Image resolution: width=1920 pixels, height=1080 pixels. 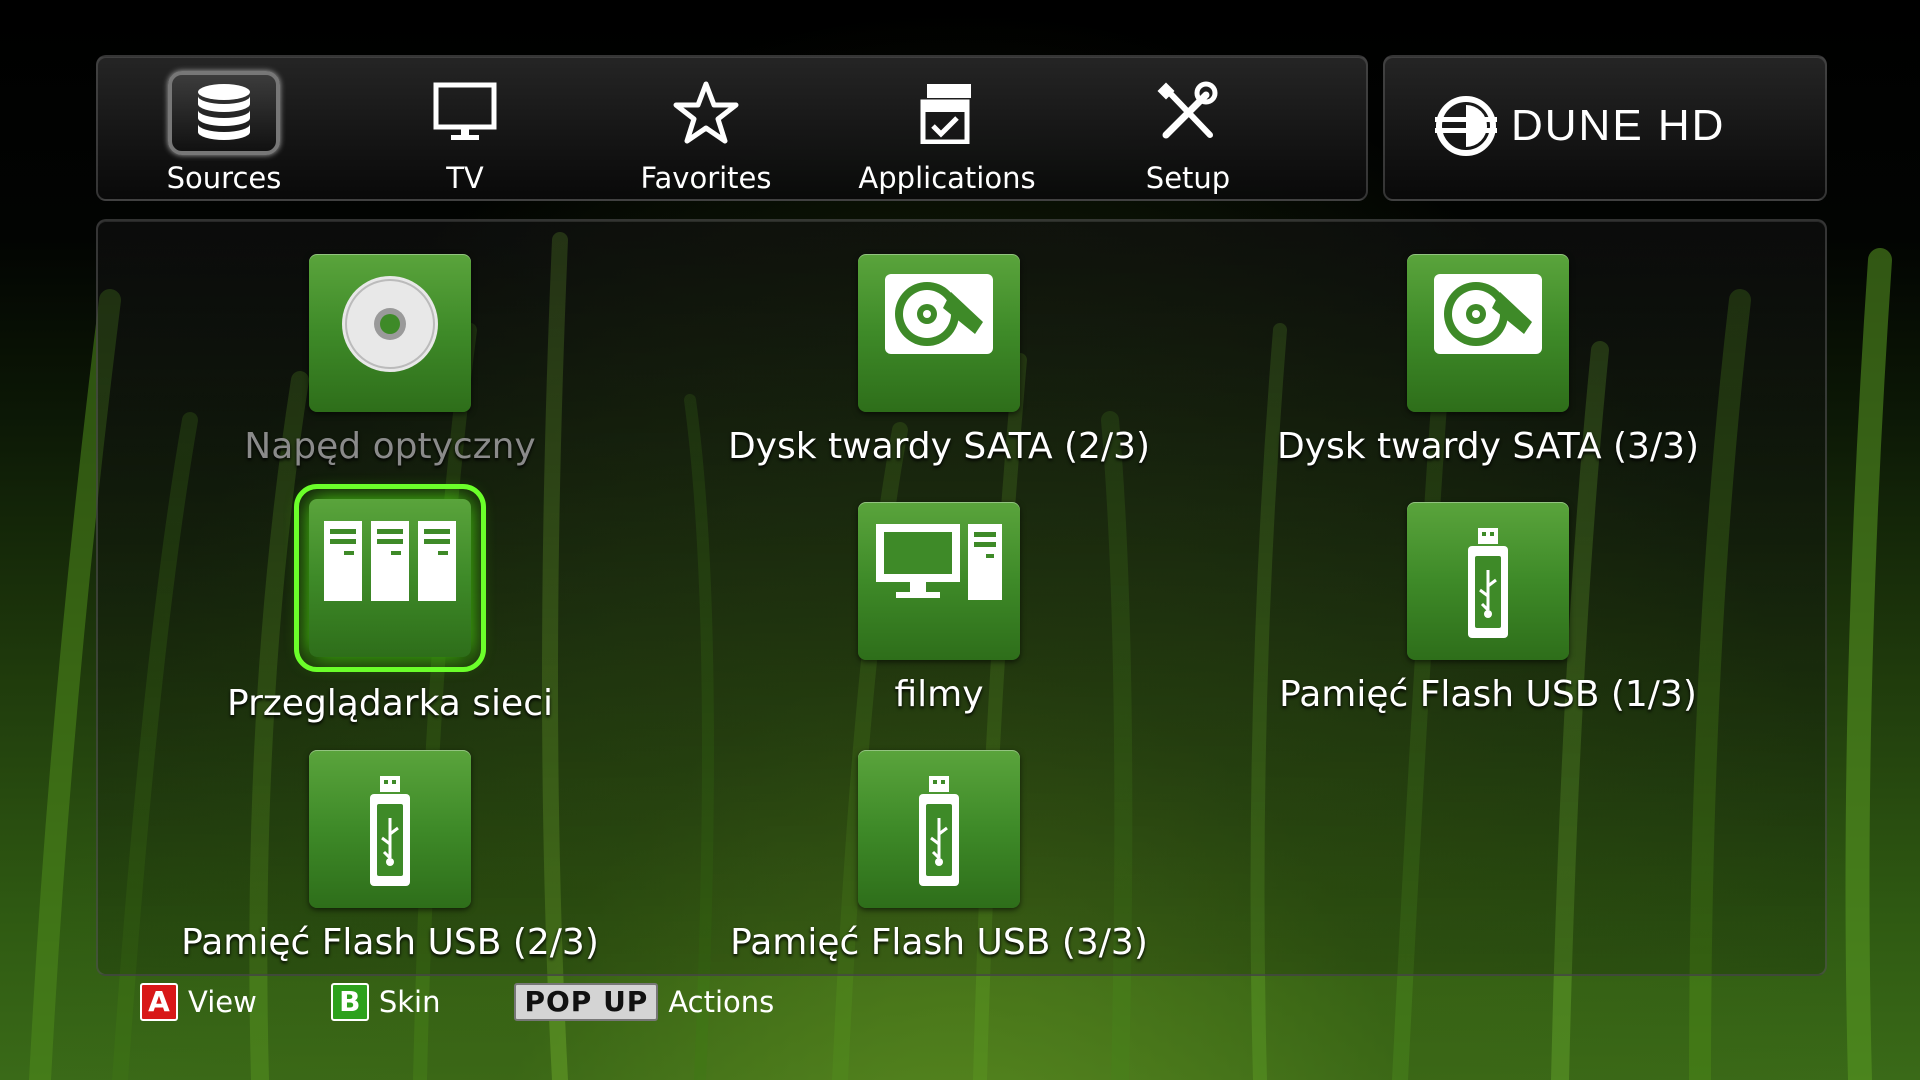 I want to click on source-label: Dysk twardy SATA (3/3), so click(x=1488, y=446).